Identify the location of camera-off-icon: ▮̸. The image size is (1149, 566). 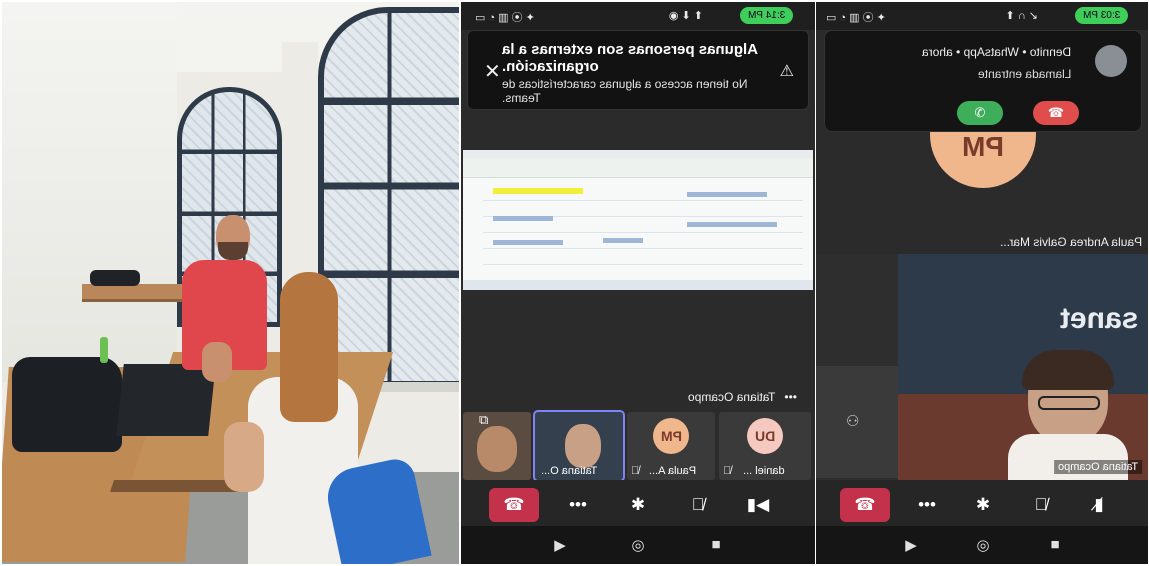
(1099, 505).